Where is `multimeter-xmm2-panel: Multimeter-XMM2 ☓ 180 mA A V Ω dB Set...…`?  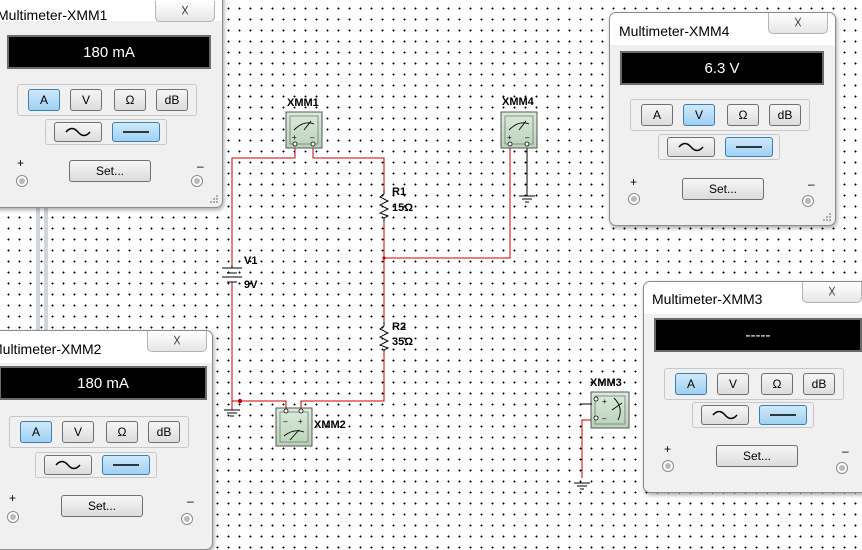 multimeter-xmm2-panel: Multimeter-XMM2 ☓ 180 mA A V Ω dB Set...… is located at coordinates (106, 440).